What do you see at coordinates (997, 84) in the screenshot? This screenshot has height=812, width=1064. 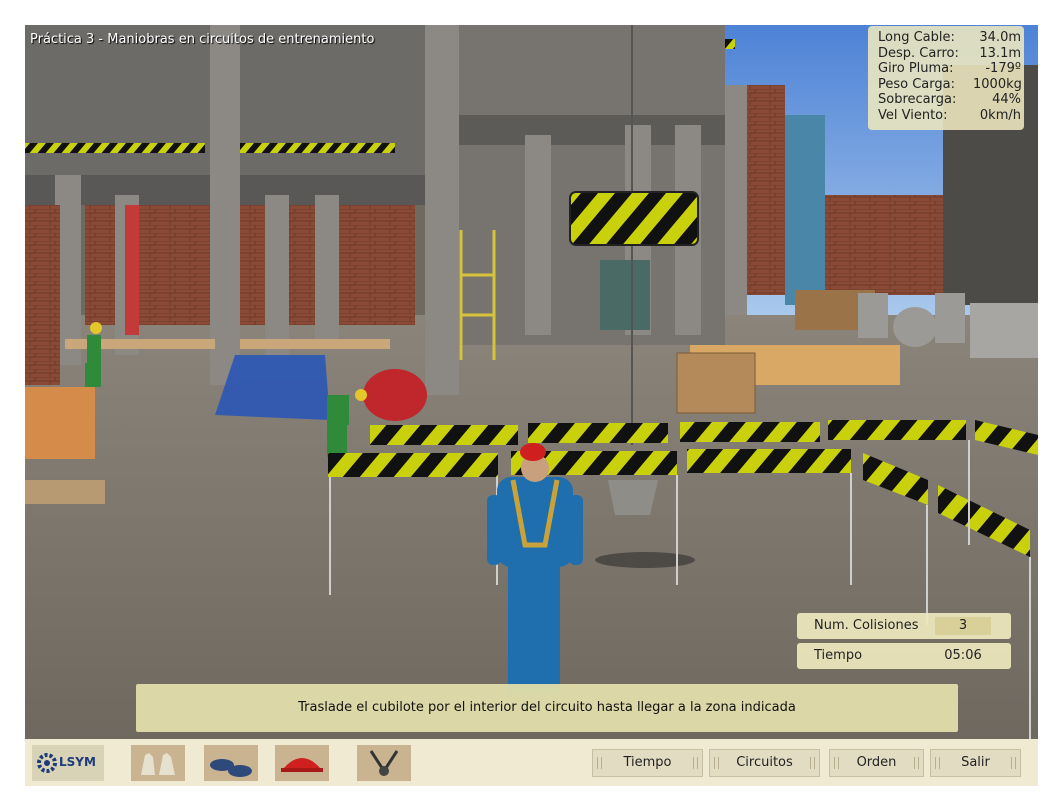 I see `stat-value: 1000kg` at bounding box center [997, 84].